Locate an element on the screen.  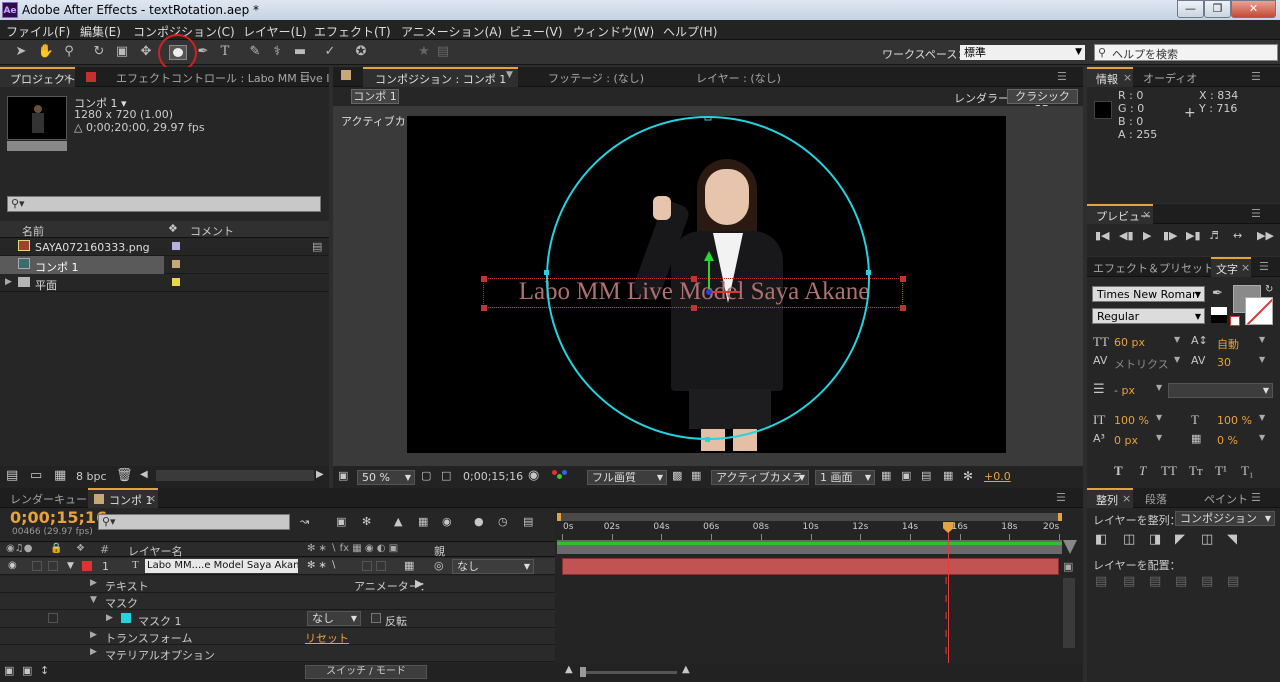
tab-preview: プレビュー × is located at coordinates (1120, 214).